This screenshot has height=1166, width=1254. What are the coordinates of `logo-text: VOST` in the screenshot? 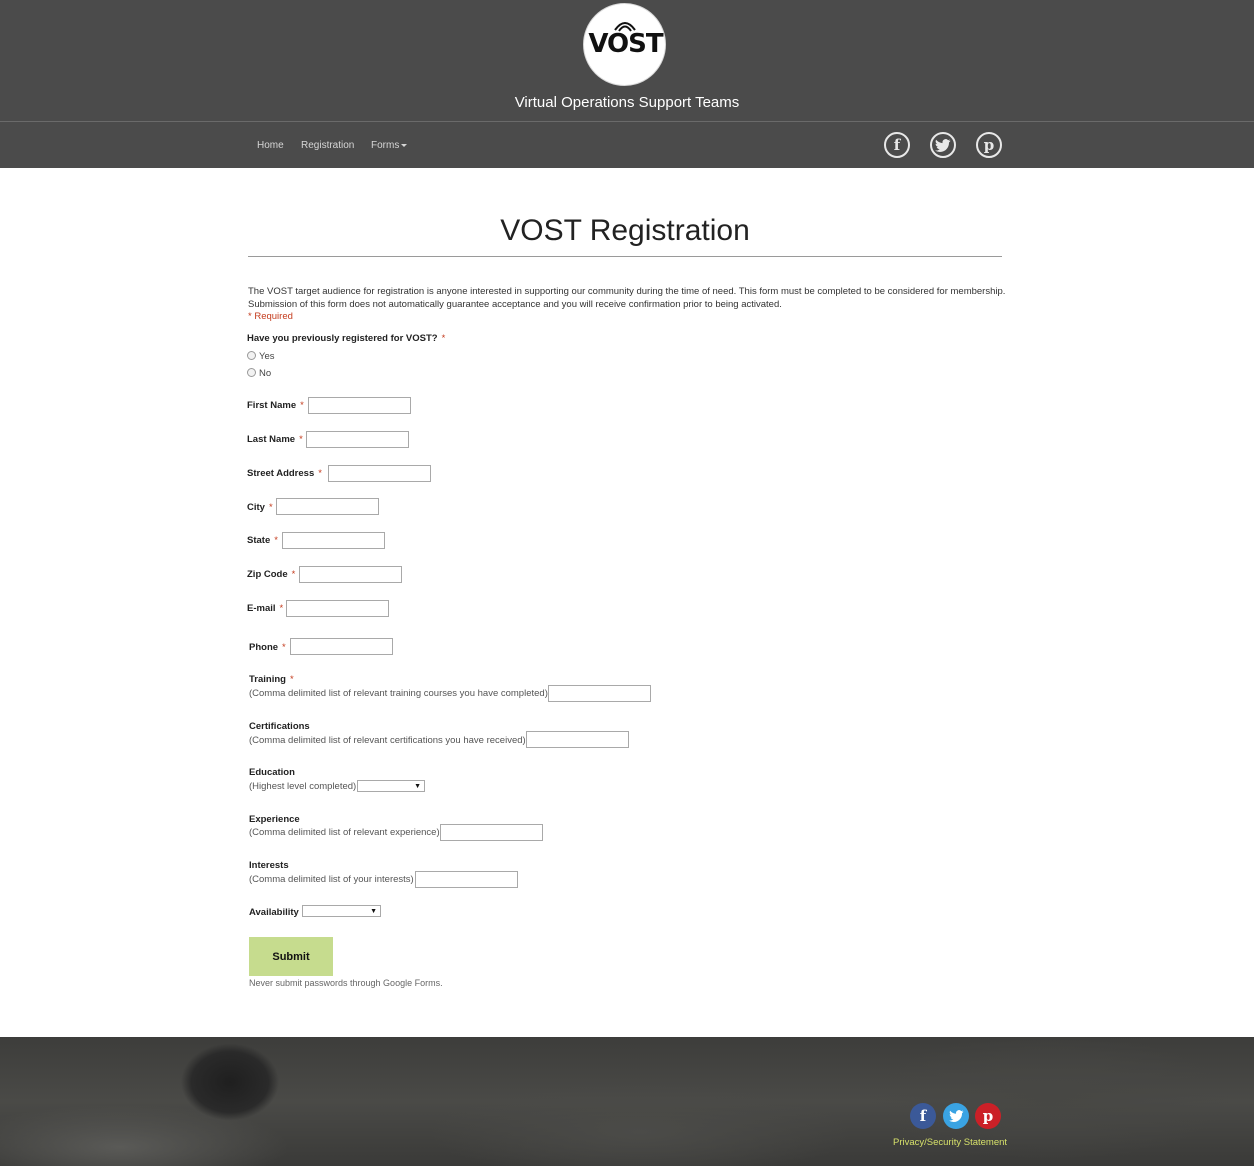 It's located at (625, 44).